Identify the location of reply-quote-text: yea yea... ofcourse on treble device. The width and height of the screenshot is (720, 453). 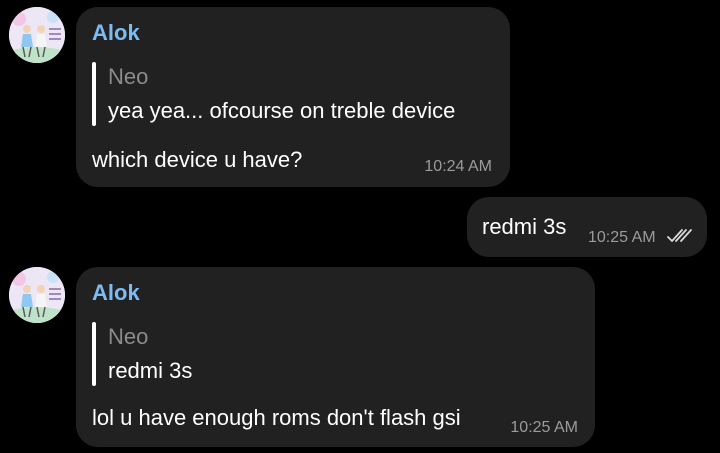
(281, 111).